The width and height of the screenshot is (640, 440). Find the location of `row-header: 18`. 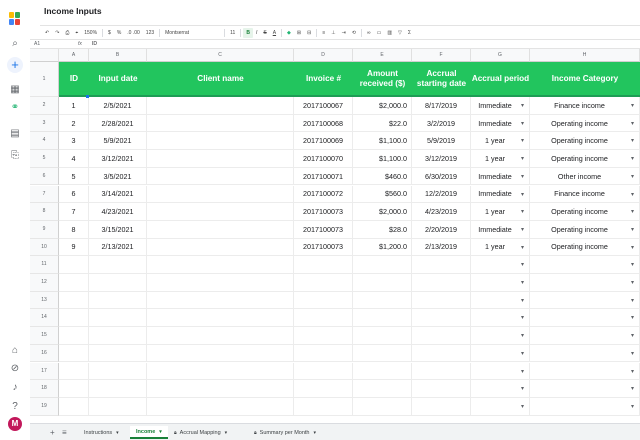

row-header: 18 is located at coordinates (44, 389).